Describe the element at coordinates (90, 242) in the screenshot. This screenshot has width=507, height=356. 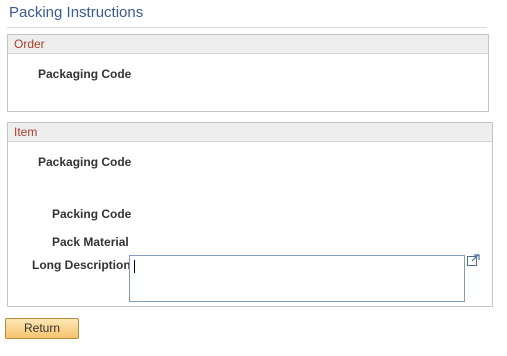
I see `pack-material-label: Pack Material` at that location.